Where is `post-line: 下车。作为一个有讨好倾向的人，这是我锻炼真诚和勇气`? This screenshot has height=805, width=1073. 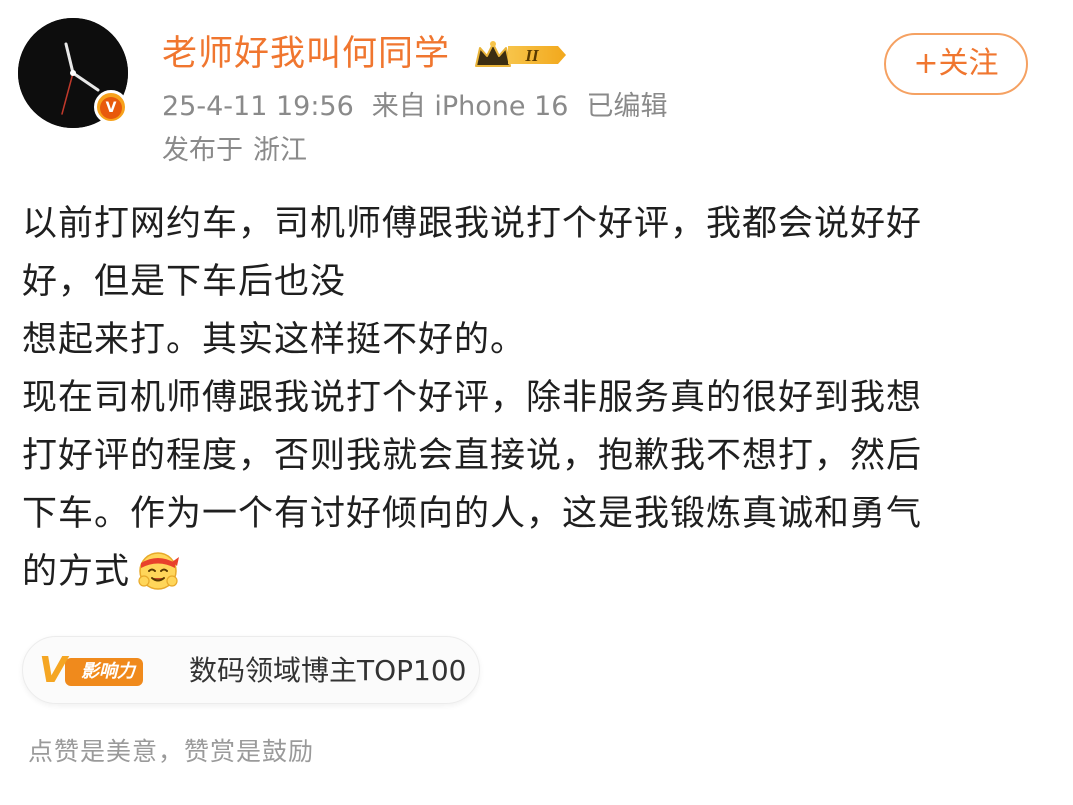 post-line: 下车。作为一个有讨好倾向的人，这是我锻炼真诚和勇气 is located at coordinates (472, 514).